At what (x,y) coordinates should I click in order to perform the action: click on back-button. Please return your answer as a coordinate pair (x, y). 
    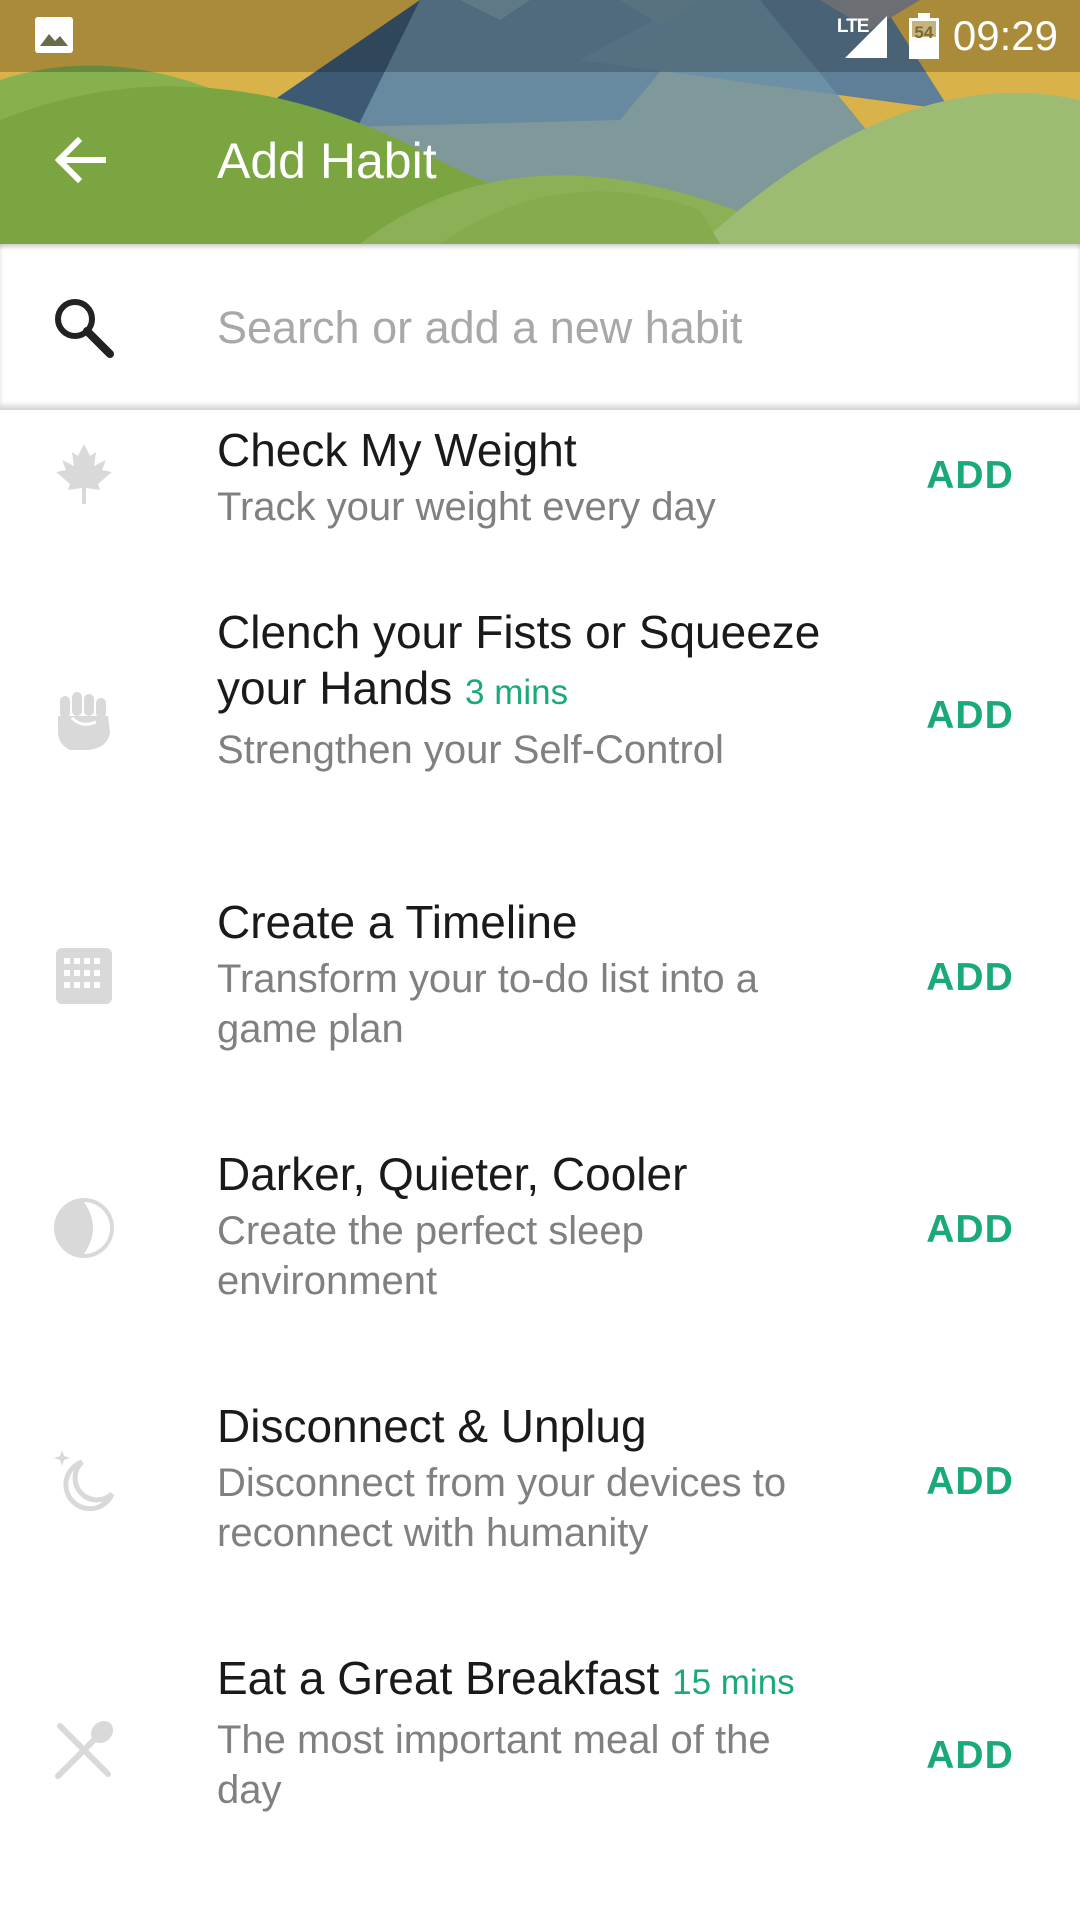
    Looking at the image, I should click on (80, 160).